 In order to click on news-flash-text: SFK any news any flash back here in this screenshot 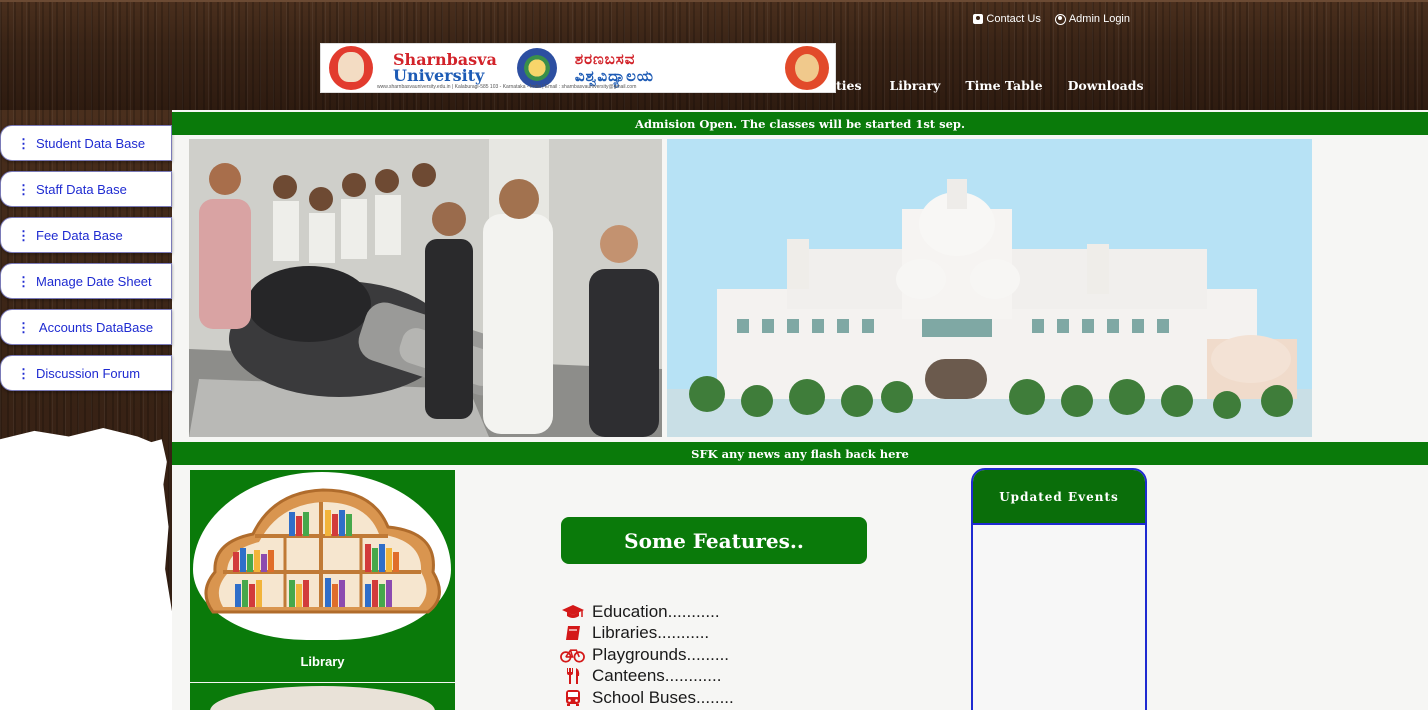, I will do `click(800, 453)`.